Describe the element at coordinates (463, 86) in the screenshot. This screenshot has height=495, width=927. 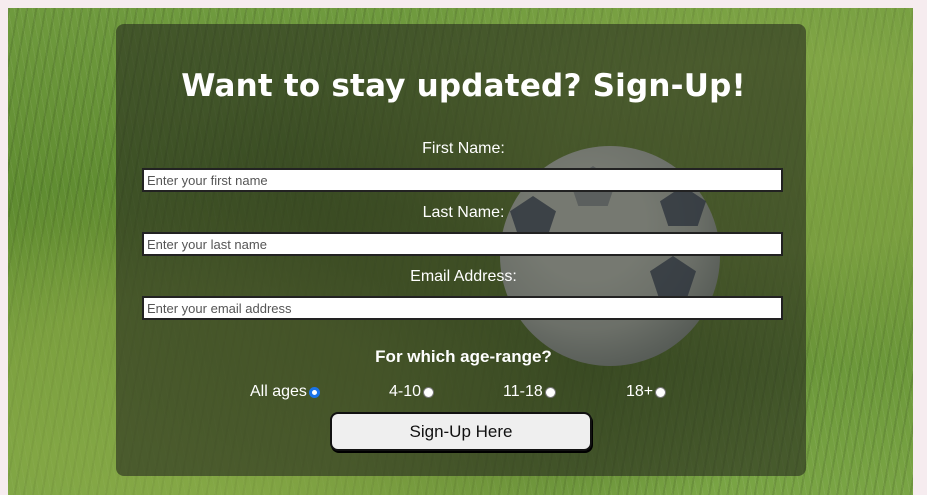
I see `form-title: Want to stay updated? Sign-Up!` at that location.